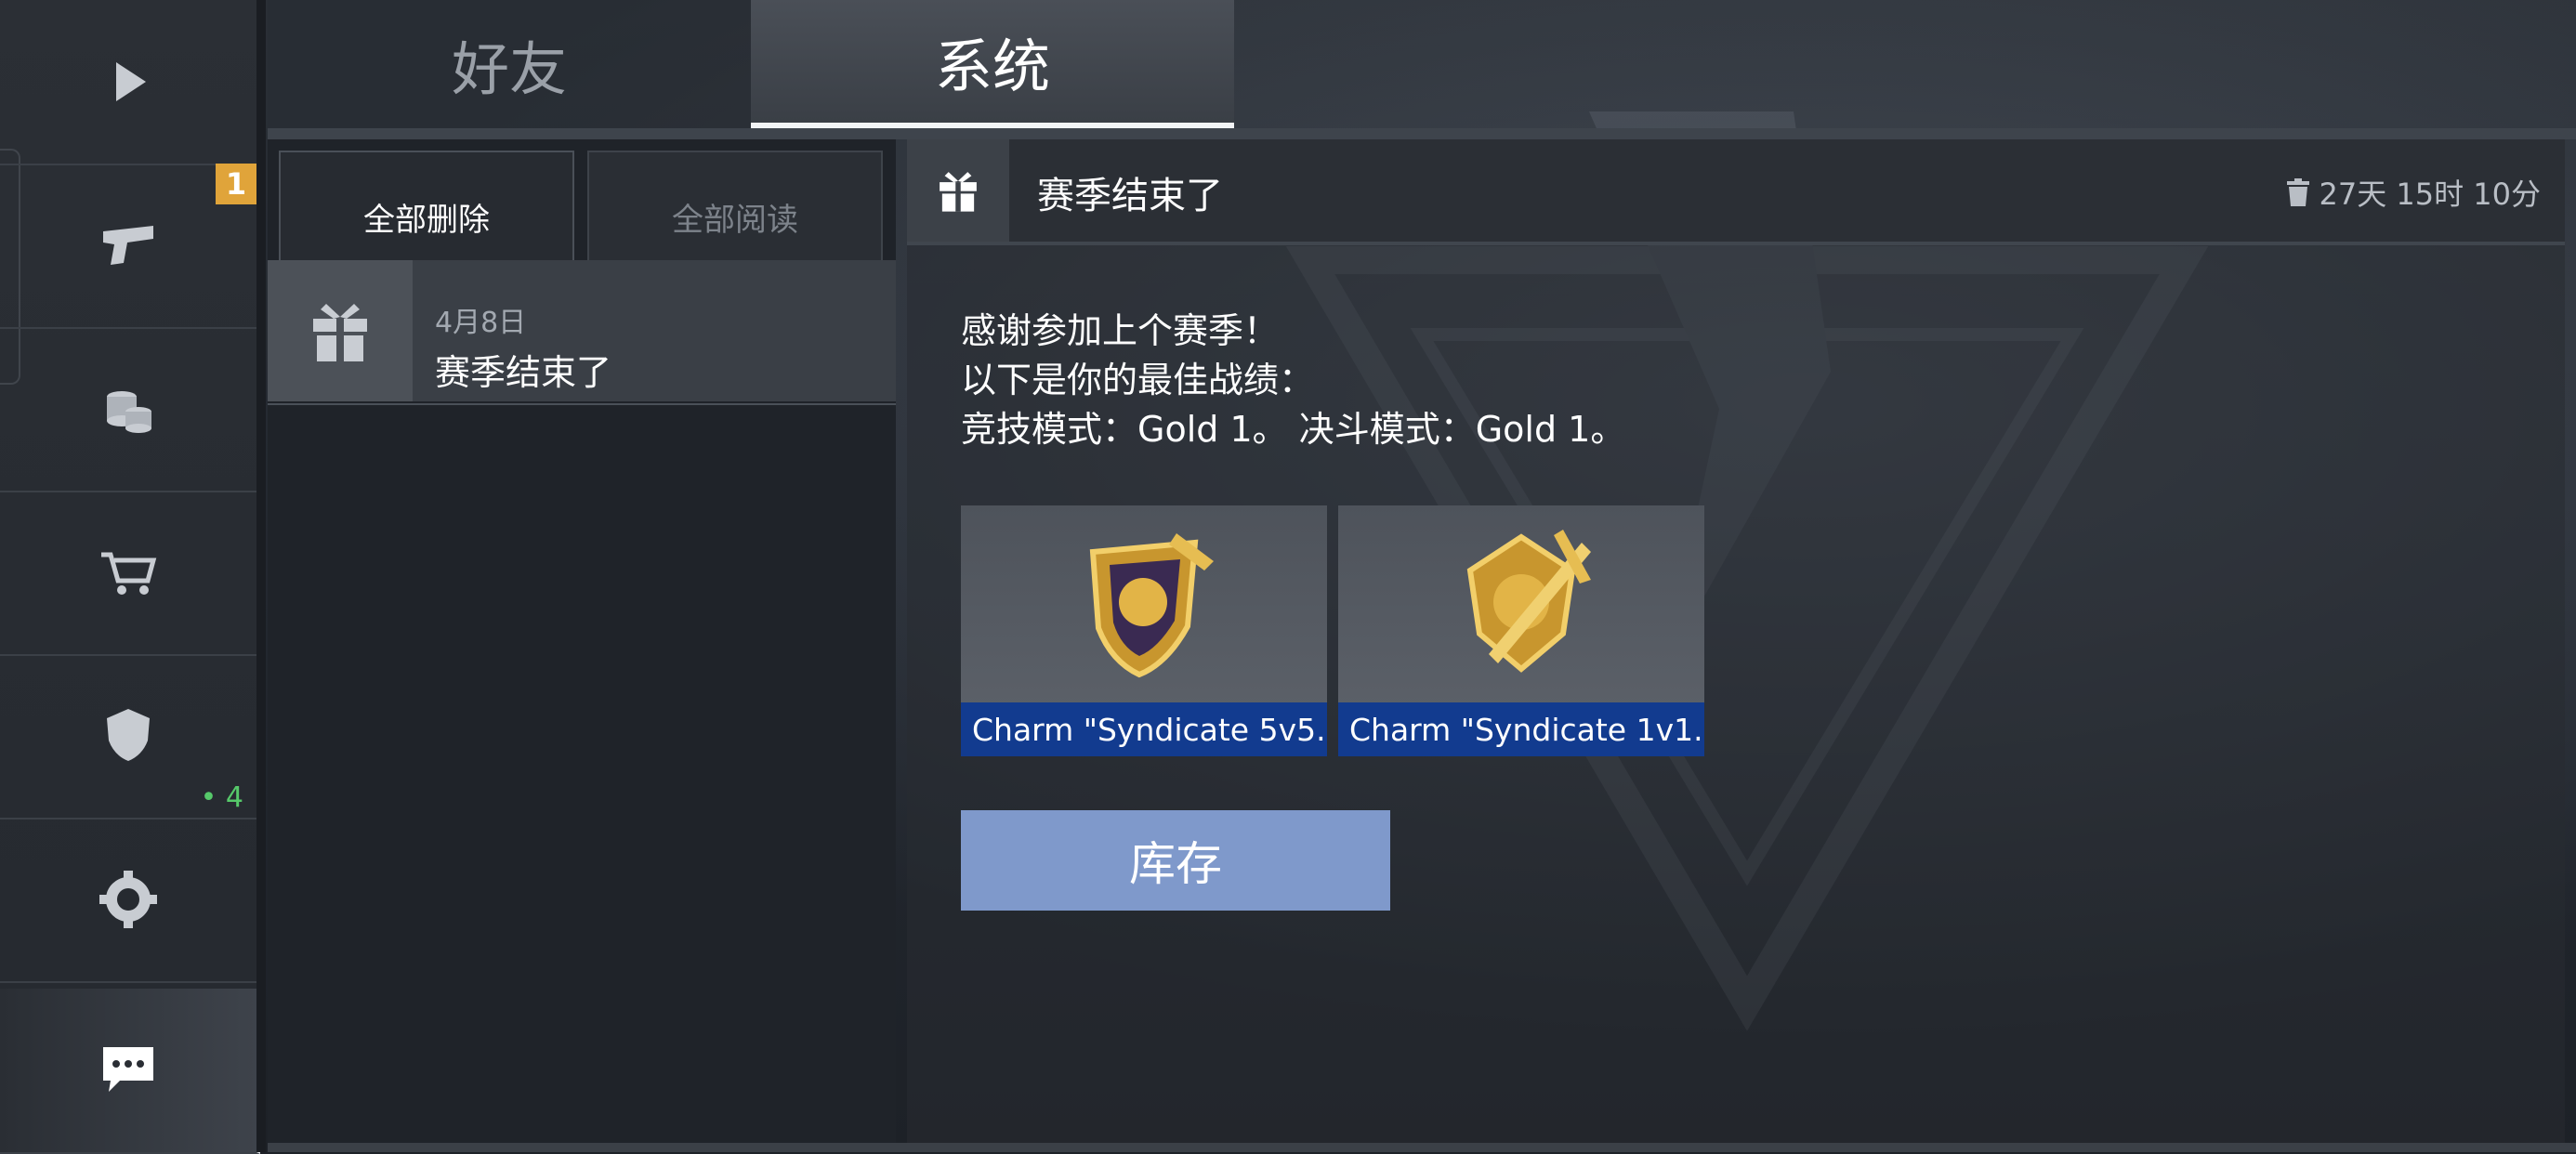 This screenshot has height=1154, width=2576. Describe the element at coordinates (131, 82) in the screenshot. I see `play-icon` at that location.